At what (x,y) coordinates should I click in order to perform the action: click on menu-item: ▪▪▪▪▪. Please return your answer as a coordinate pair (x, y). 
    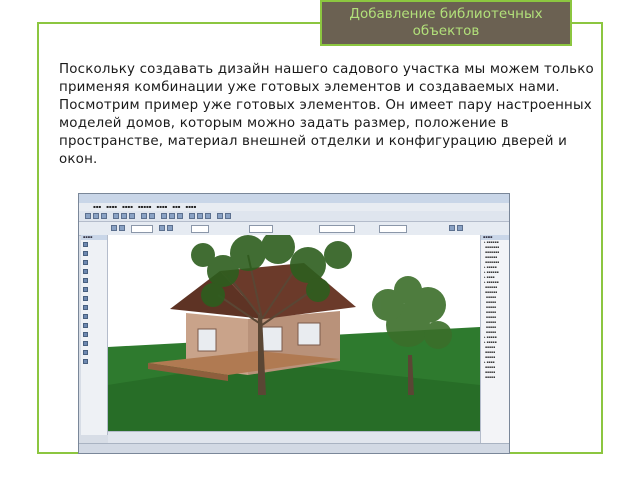
    Looking at the image, I should click on (144, 206).